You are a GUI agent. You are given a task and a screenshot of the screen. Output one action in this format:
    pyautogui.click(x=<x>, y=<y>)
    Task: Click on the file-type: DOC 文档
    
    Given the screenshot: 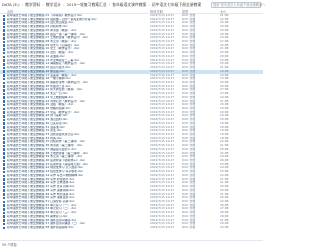 What is the action you would take?
    pyautogui.click(x=189, y=226)
    